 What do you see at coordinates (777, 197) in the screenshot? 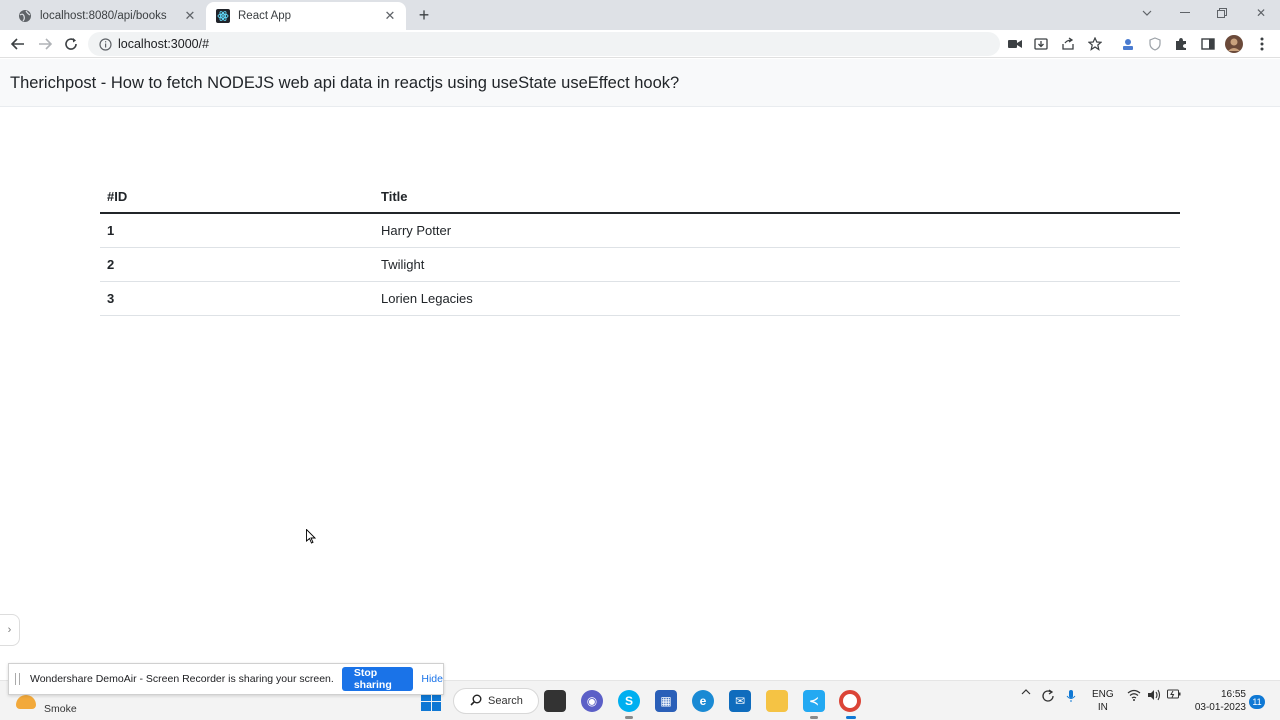
I see `column-header-title: Title` at bounding box center [777, 197].